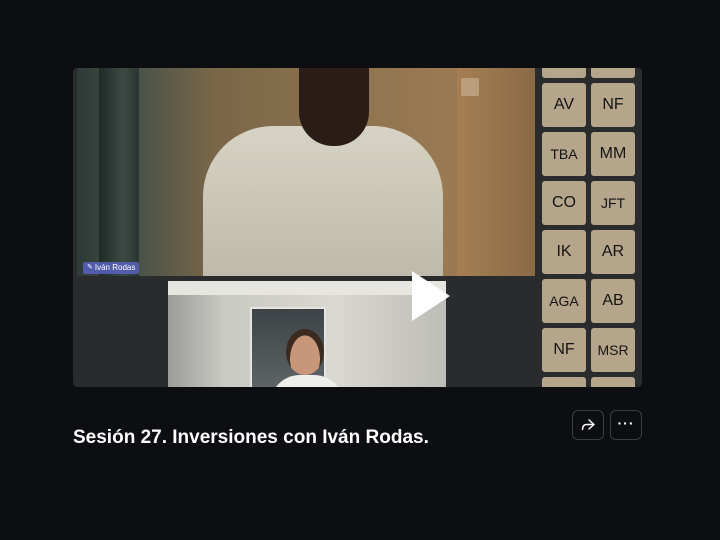 This screenshot has width=720, height=540. Describe the element at coordinates (613, 203) in the screenshot. I see `participant-tile: JFT` at that location.